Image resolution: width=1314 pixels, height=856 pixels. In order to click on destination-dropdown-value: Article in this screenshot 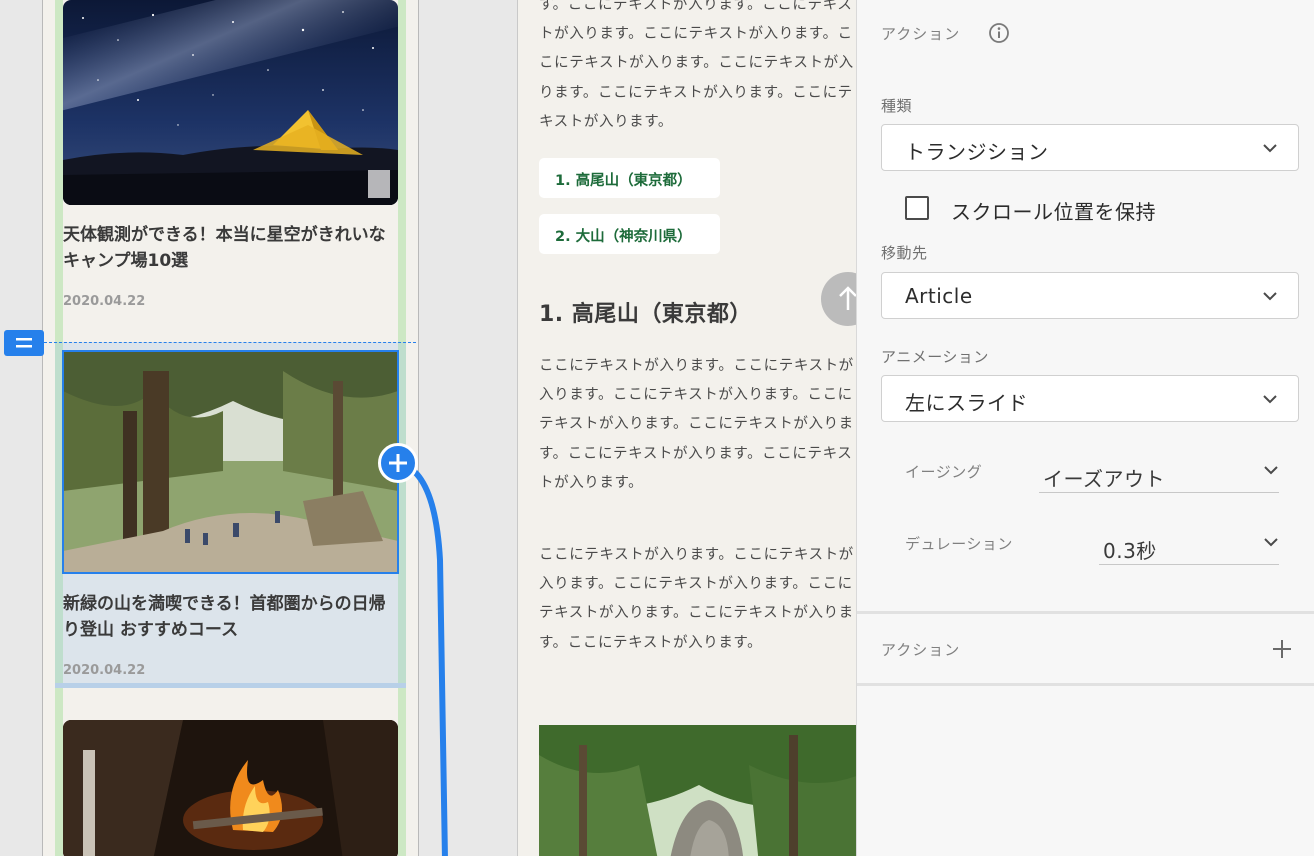, I will do `click(939, 296)`.